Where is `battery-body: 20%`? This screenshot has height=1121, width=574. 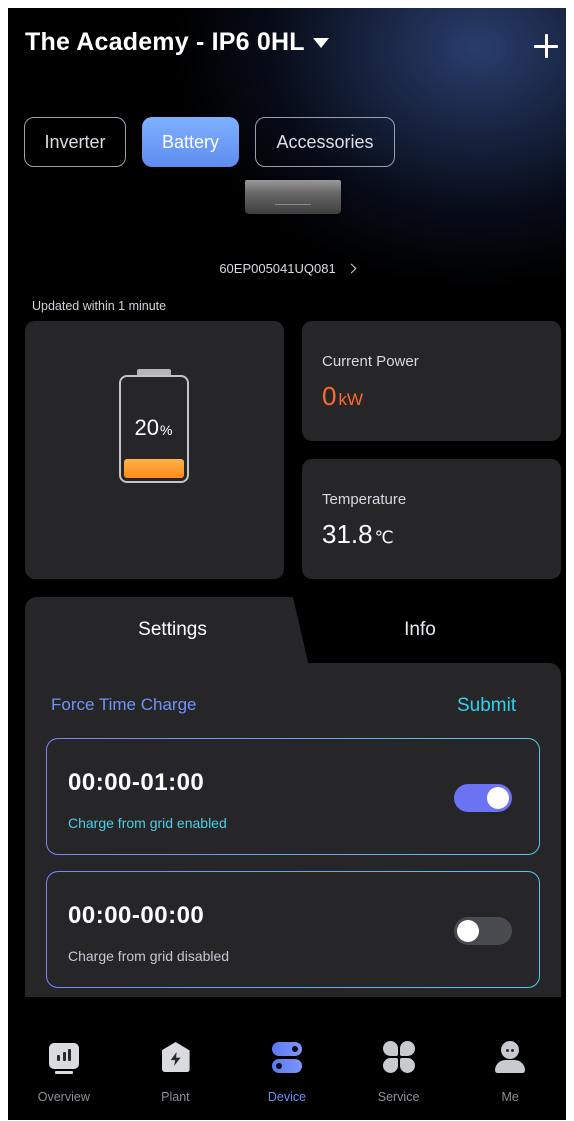 battery-body: 20% is located at coordinates (154, 429).